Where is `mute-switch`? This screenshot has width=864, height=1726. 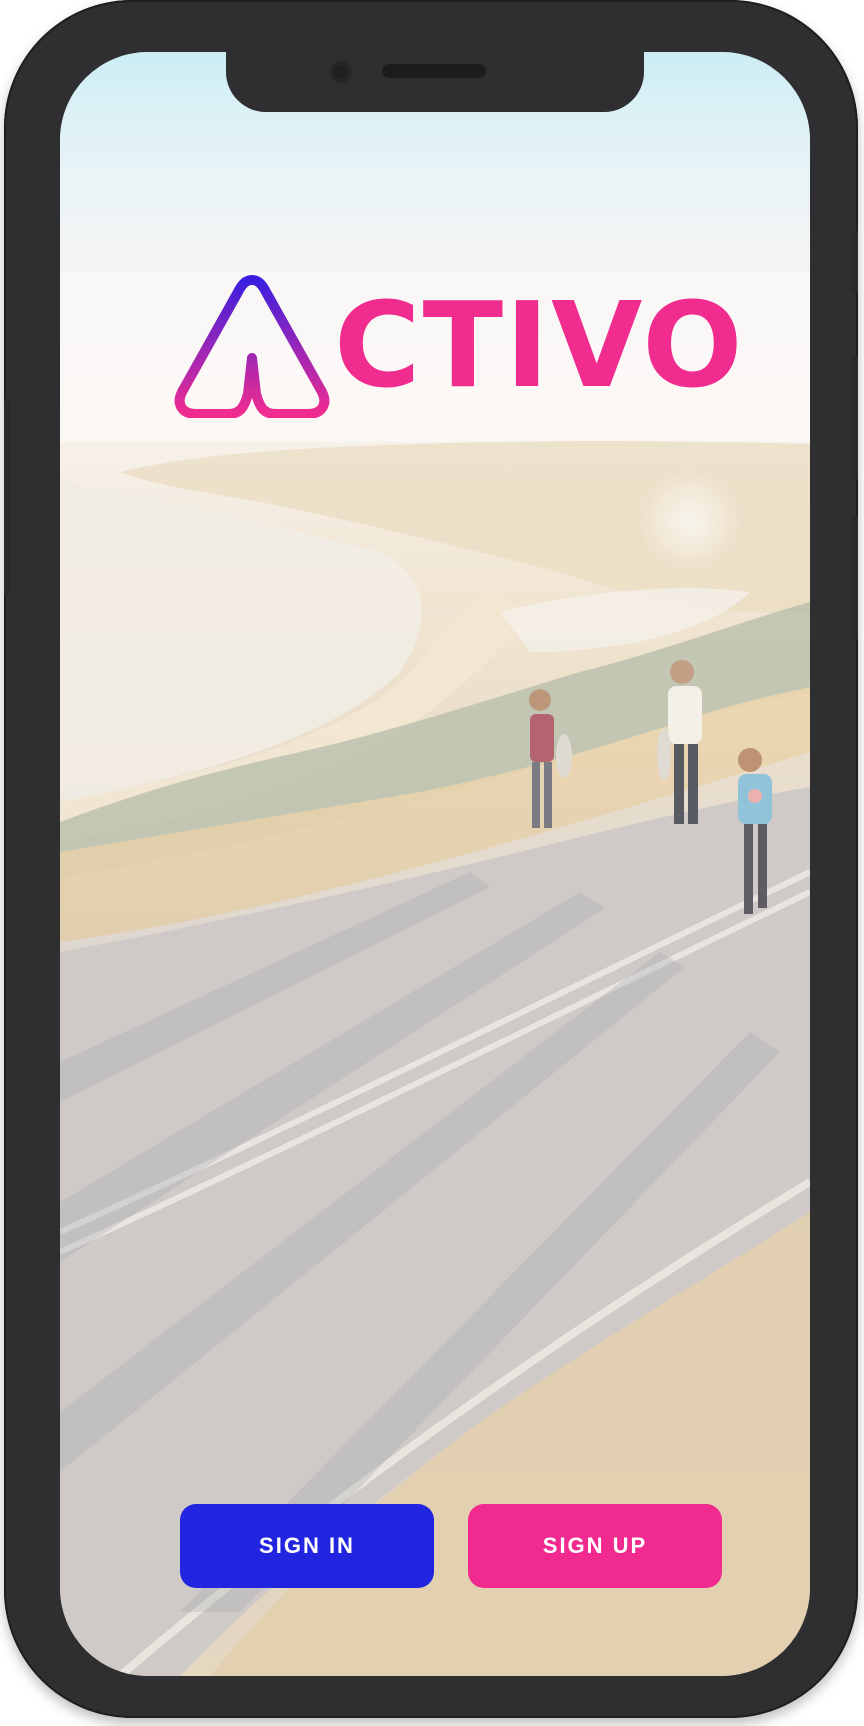 mute-switch is located at coordinates (855, 262).